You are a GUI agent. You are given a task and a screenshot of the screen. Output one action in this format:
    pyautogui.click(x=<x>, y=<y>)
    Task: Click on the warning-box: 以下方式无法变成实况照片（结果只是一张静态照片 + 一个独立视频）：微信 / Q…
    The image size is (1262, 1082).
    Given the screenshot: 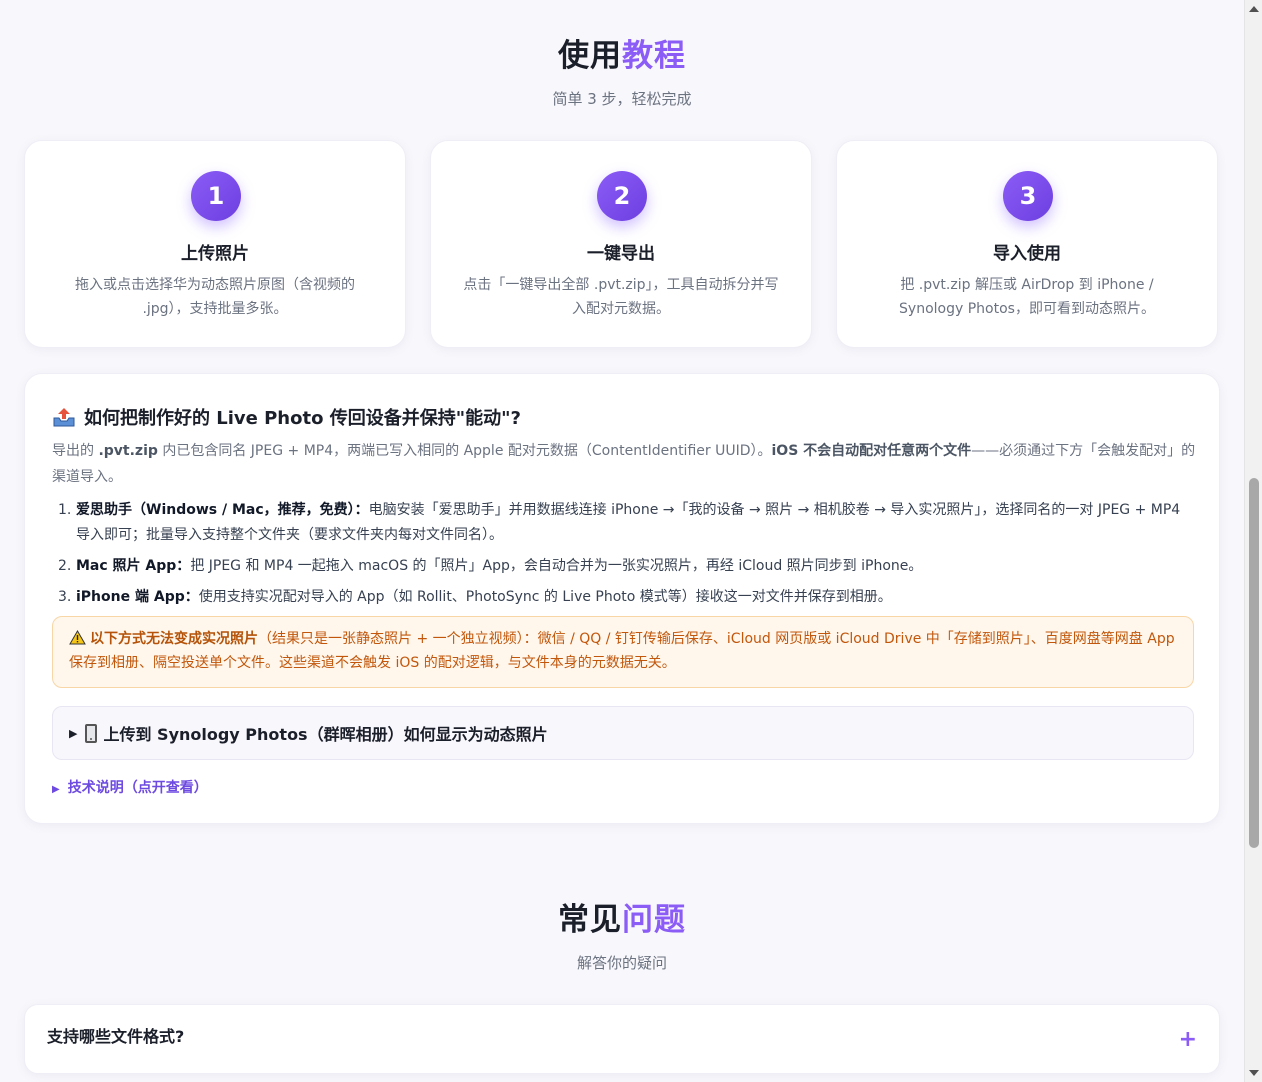 What is the action you would take?
    pyautogui.click(x=623, y=652)
    